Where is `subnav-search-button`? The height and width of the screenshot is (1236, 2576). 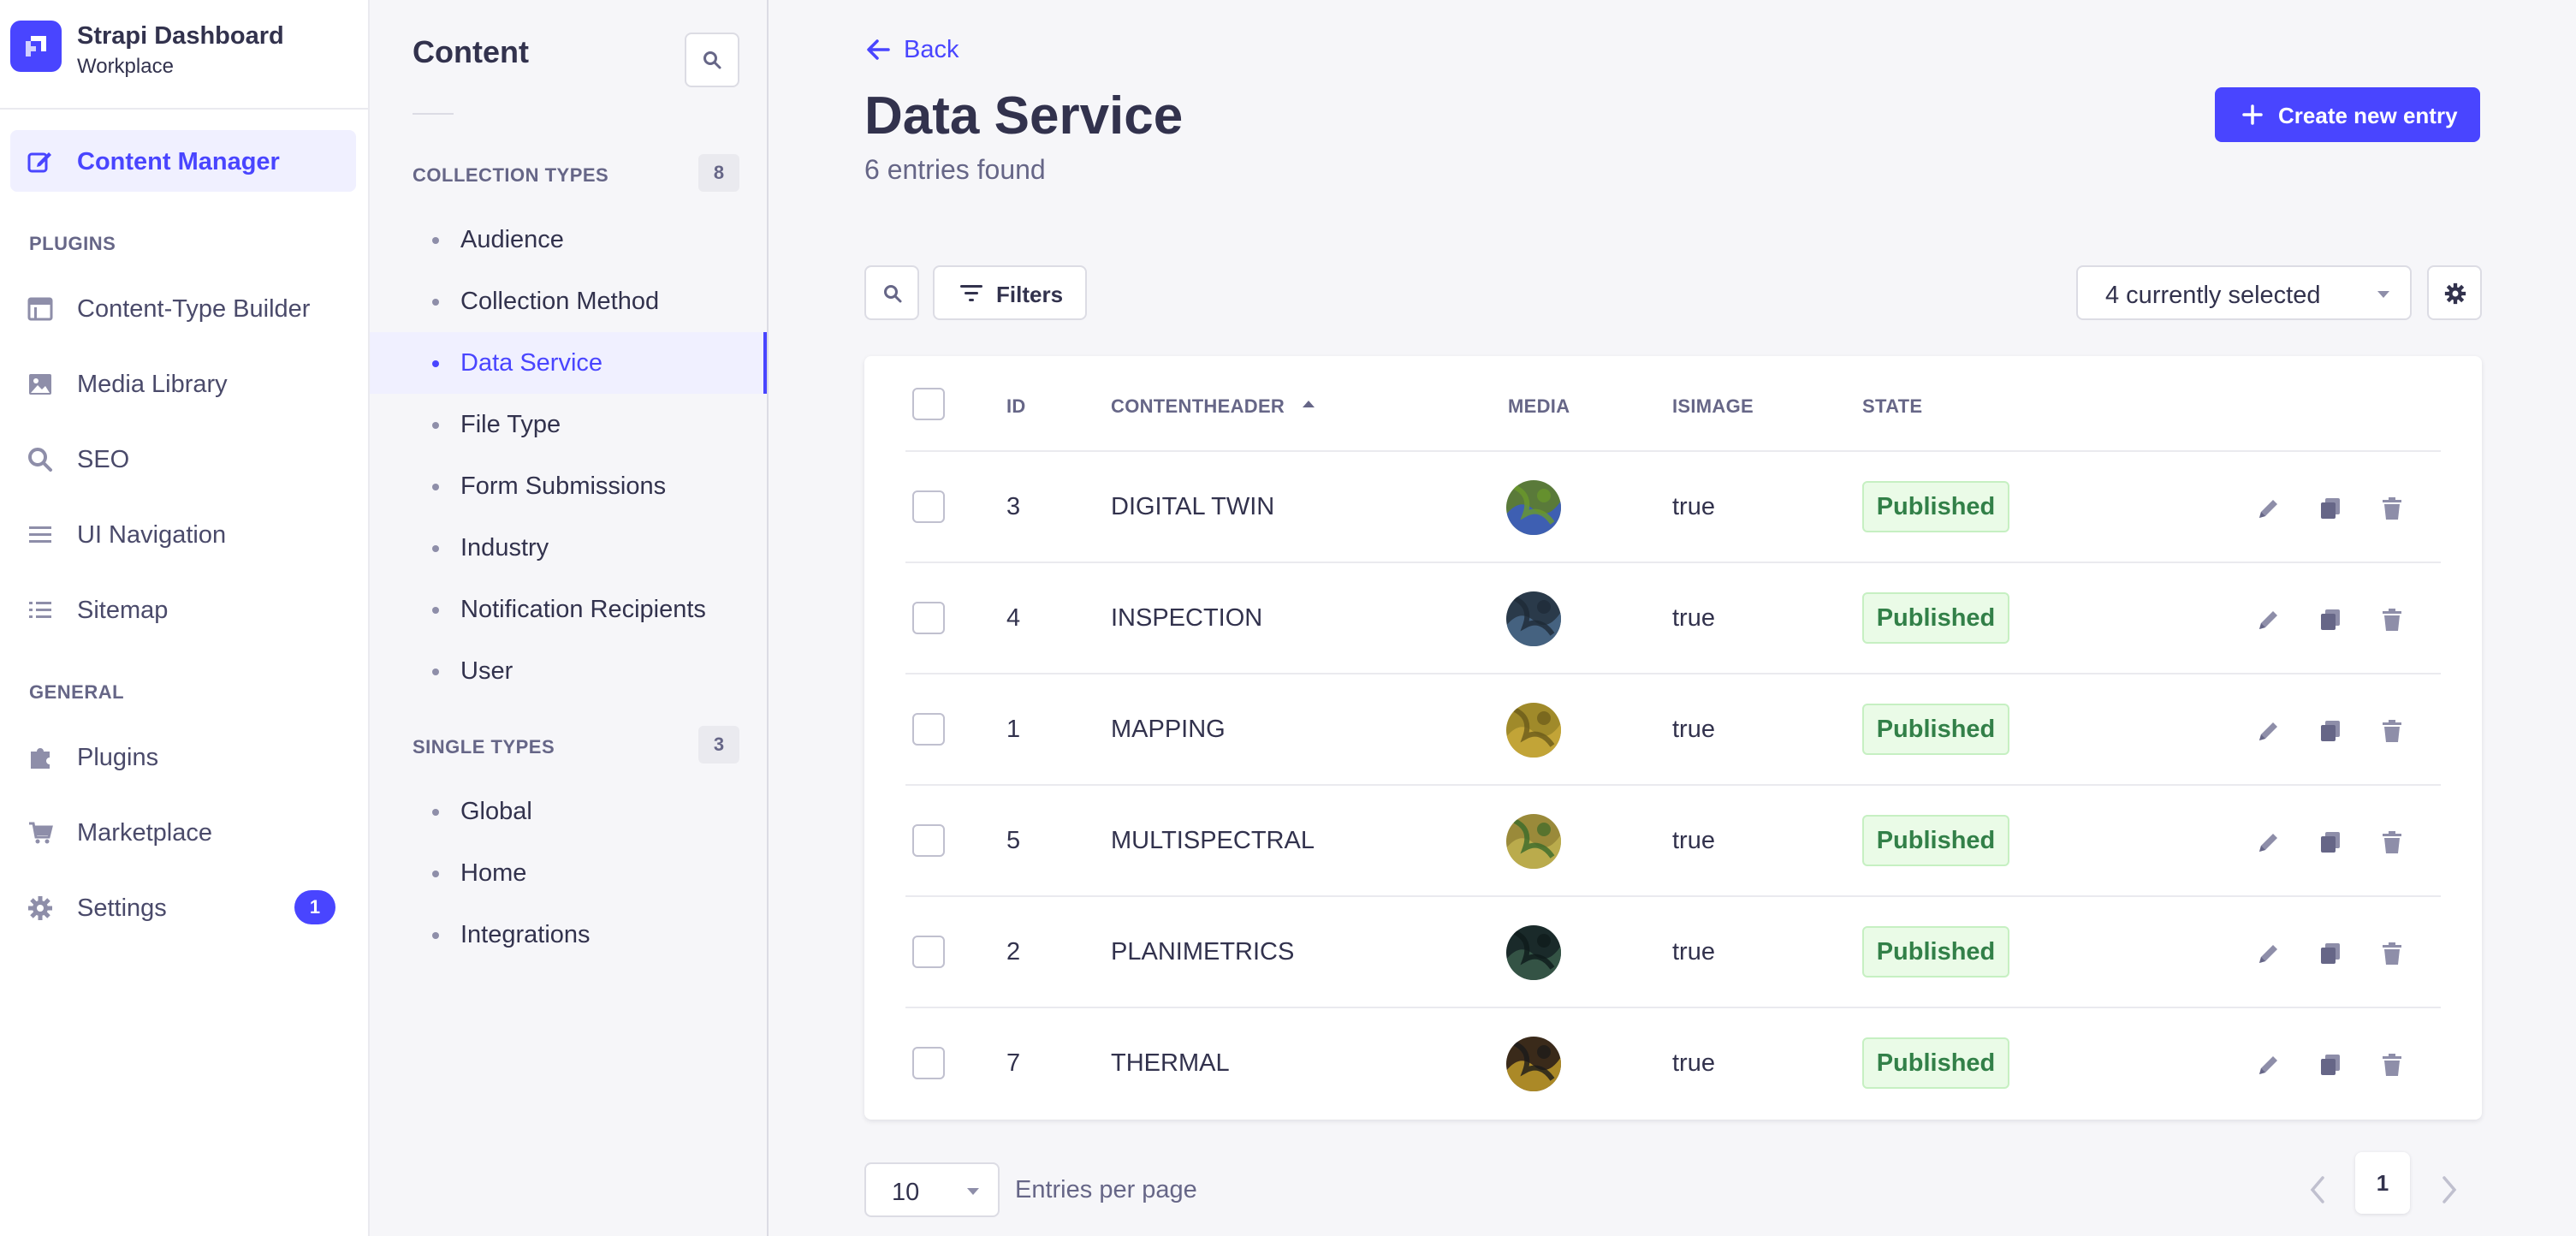 subnav-search-button is located at coordinates (712, 60).